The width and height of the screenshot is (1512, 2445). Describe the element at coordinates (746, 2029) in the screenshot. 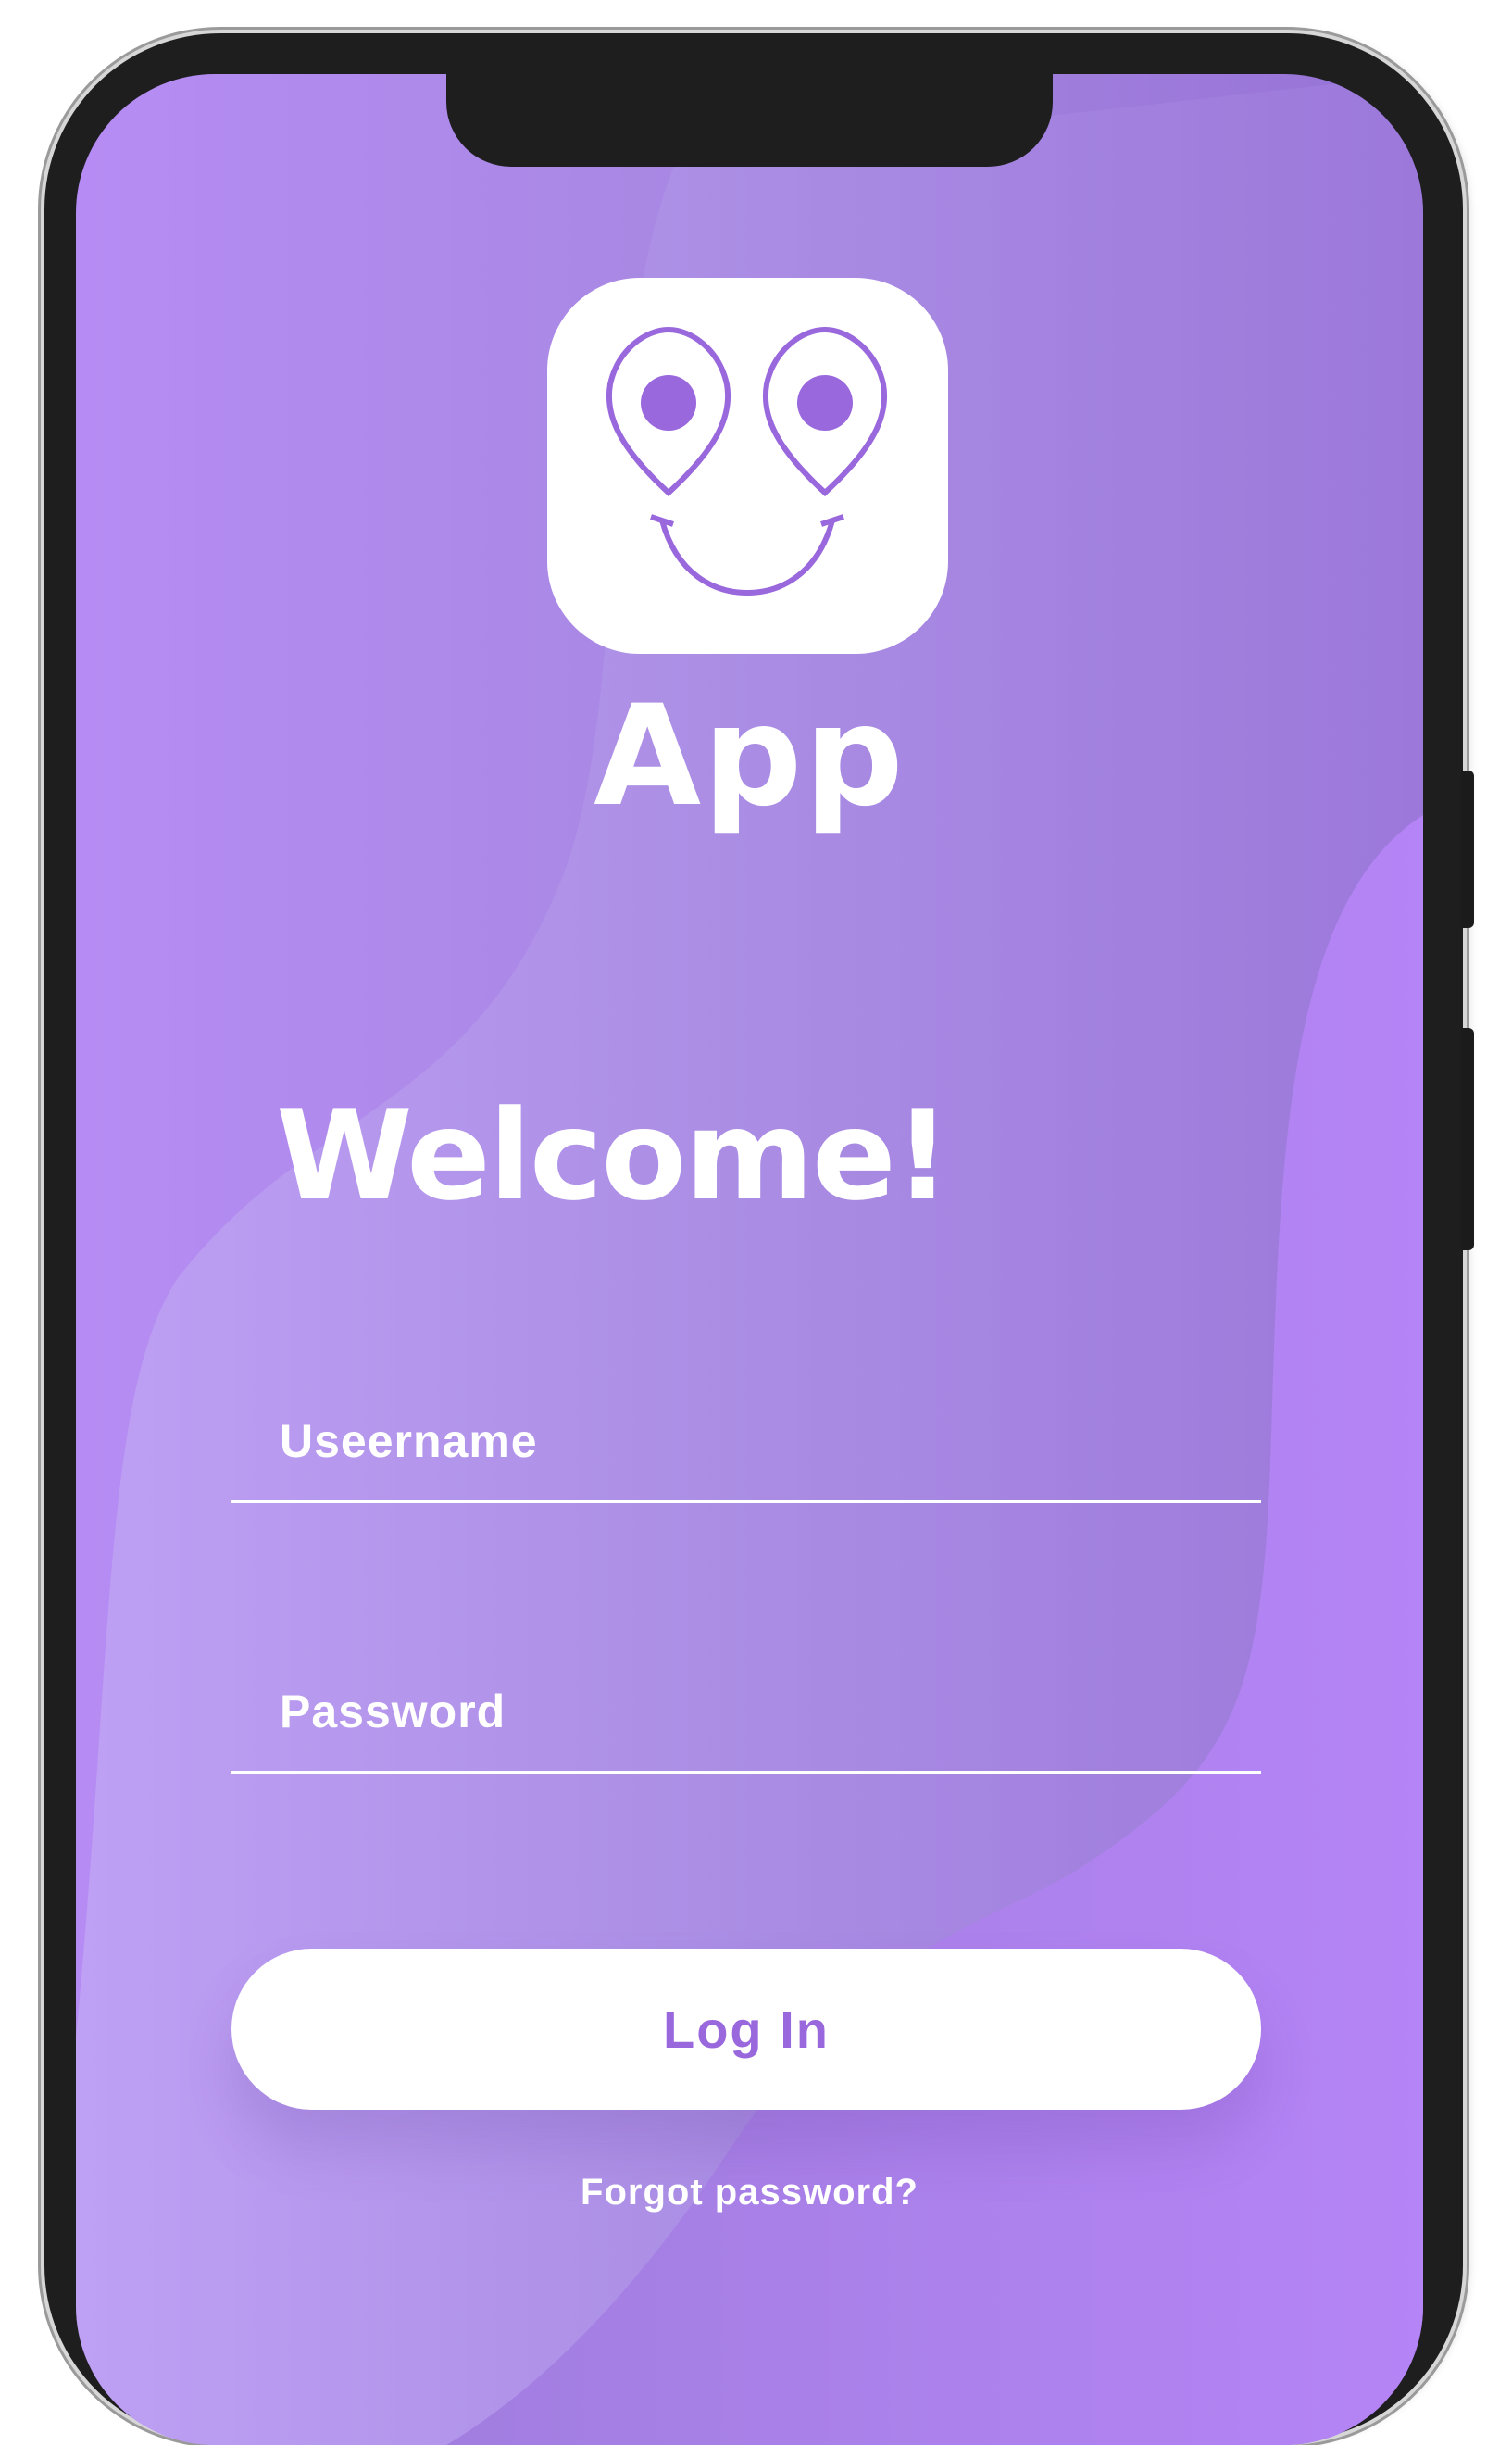

I see `login-button: Log In` at that location.